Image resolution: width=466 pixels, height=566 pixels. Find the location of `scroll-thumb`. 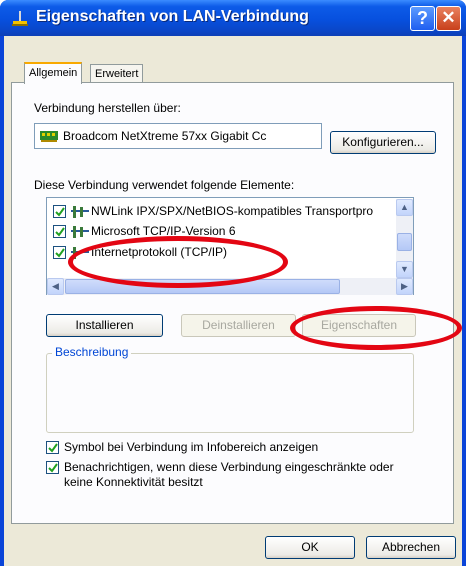

scroll-thumb is located at coordinates (404, 242).